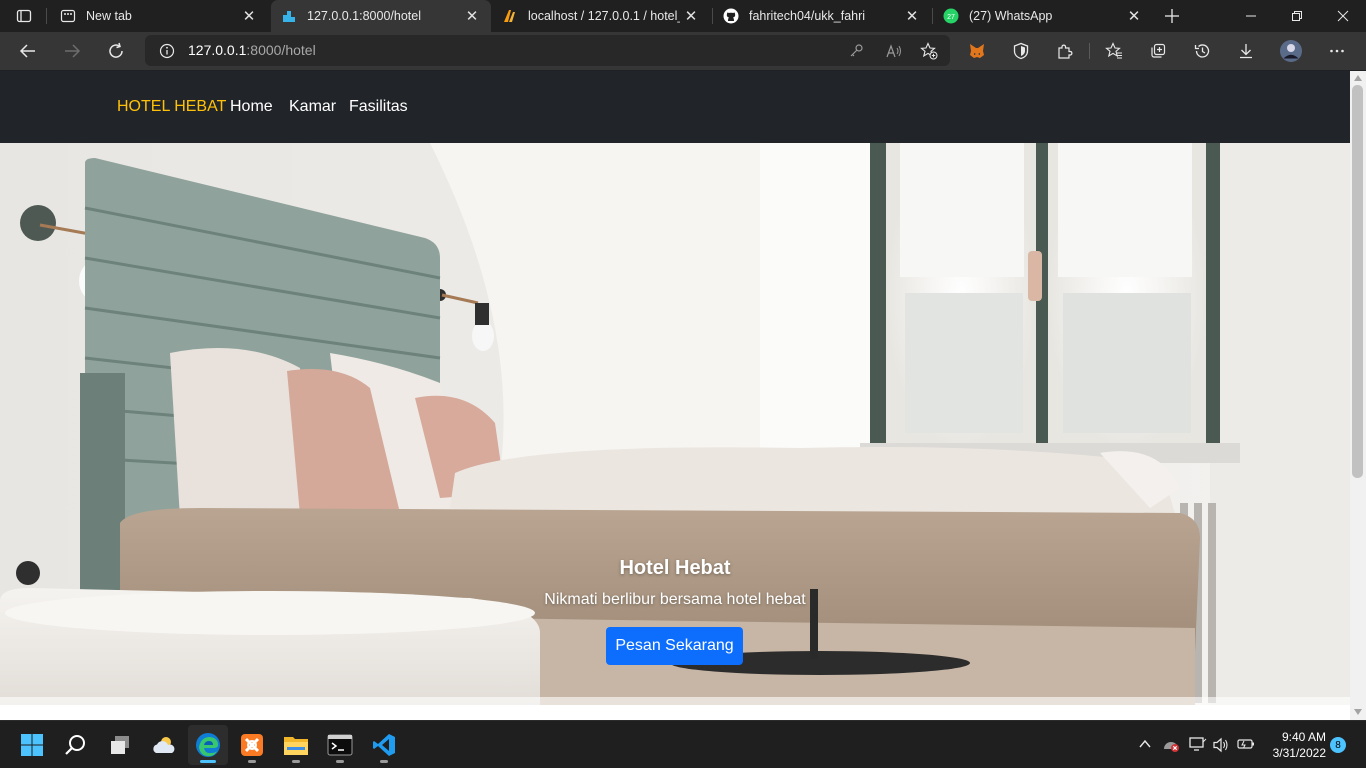  I want to click on xampp-icon, so click(252, 745).